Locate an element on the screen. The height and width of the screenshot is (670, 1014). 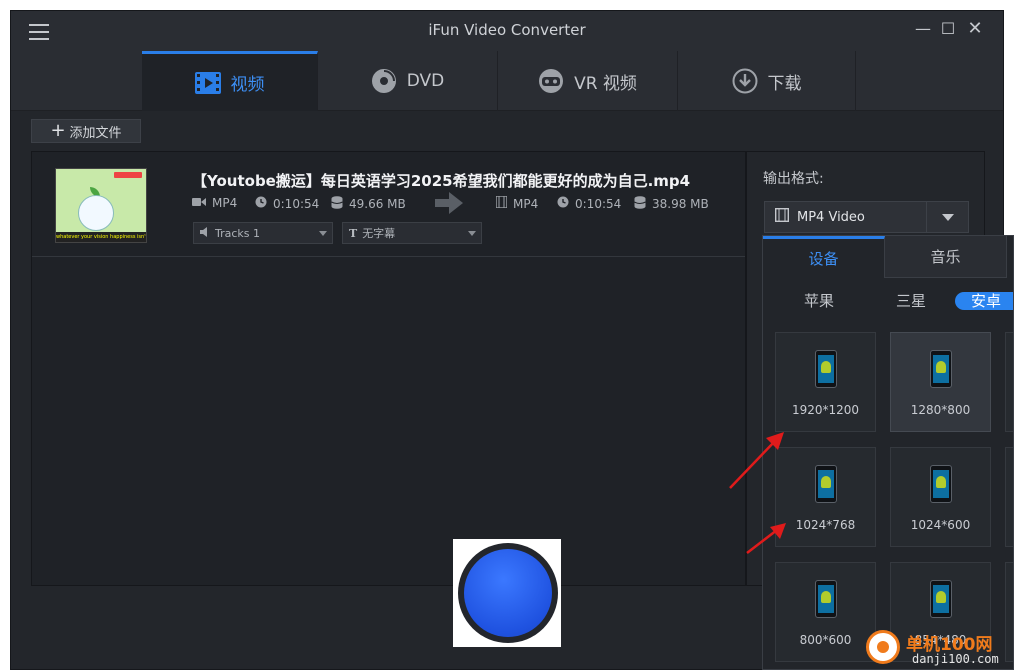
watermark: 单机100网 danji100.com is located at coordinates (938, 647).